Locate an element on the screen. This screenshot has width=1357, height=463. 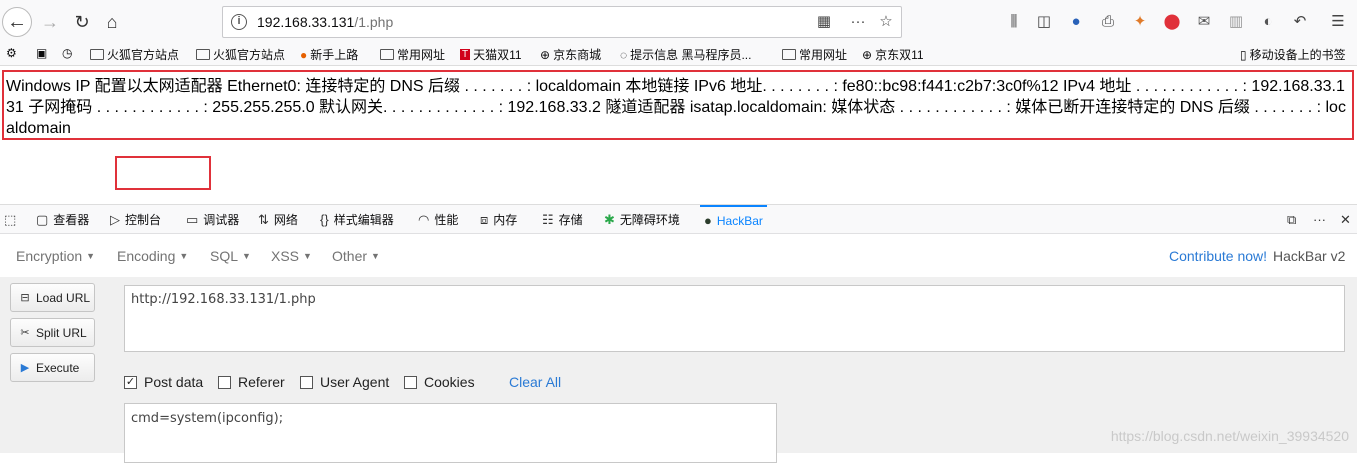
settings-icon: ⚙ is located at coordinates (13, 53).